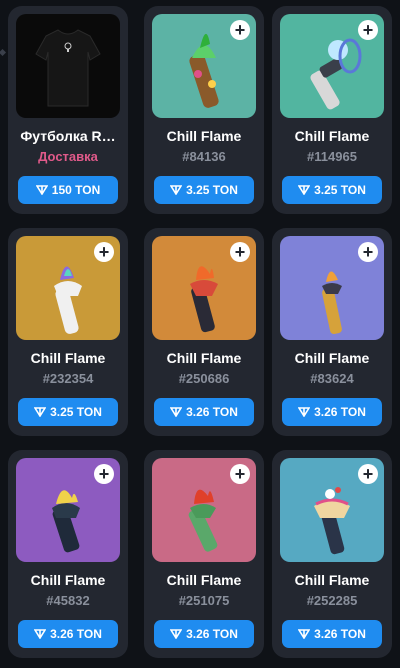 The image size is (400, 668). What do you see at coordinates (332, 378) in the screenshot?
I see `card-number: #83624` at bounding box center [332, 378].